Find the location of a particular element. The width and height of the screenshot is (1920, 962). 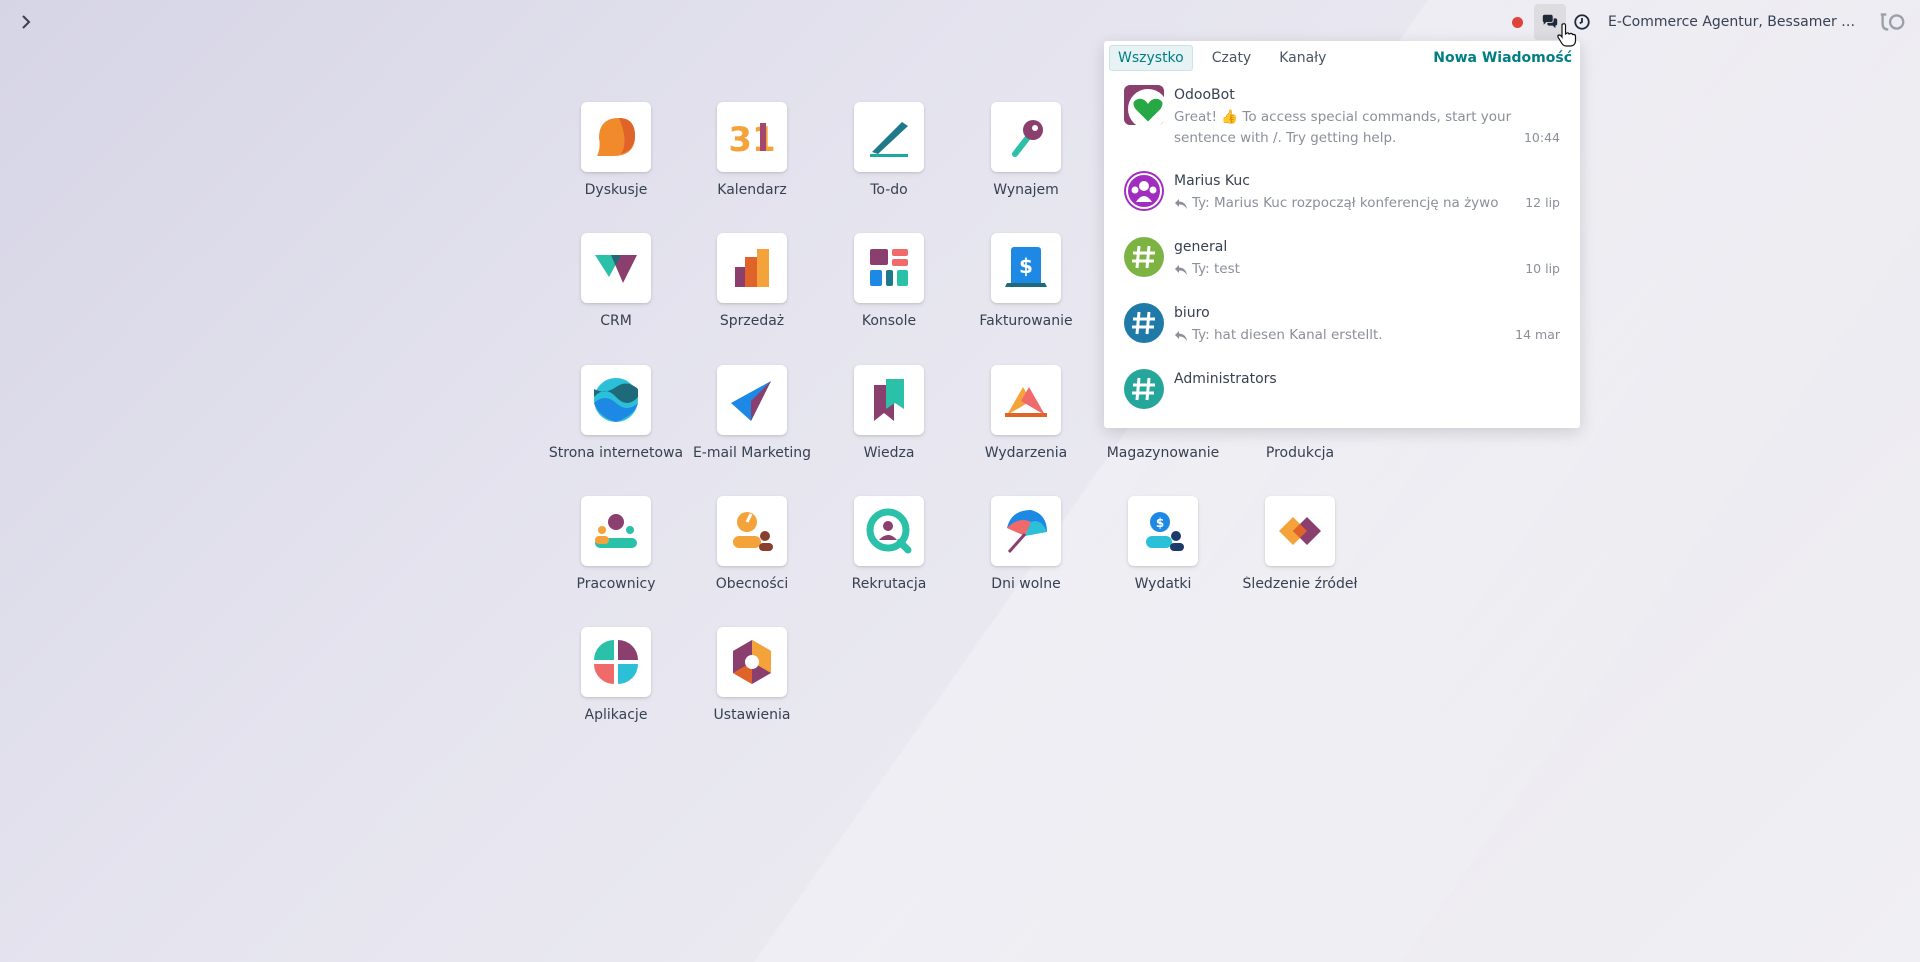

app-recruitment: Rekrutacja is located at coordinates (889, 544).